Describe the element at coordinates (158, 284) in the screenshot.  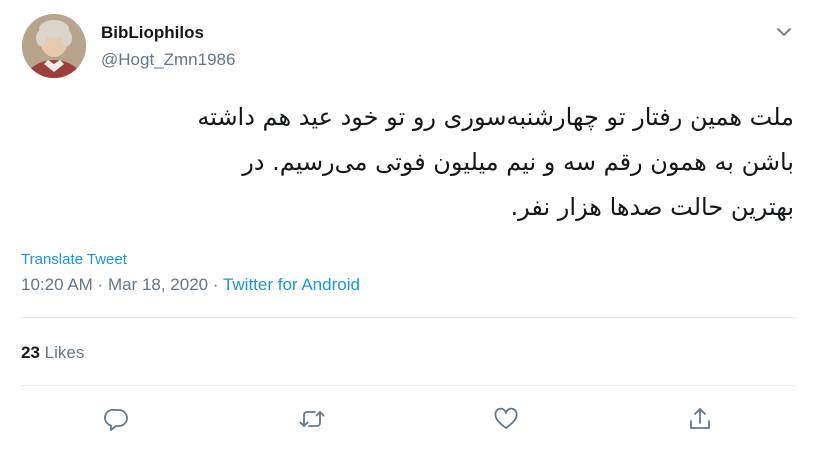
I see `tweet-date: Mar 18, 2020` at that location.